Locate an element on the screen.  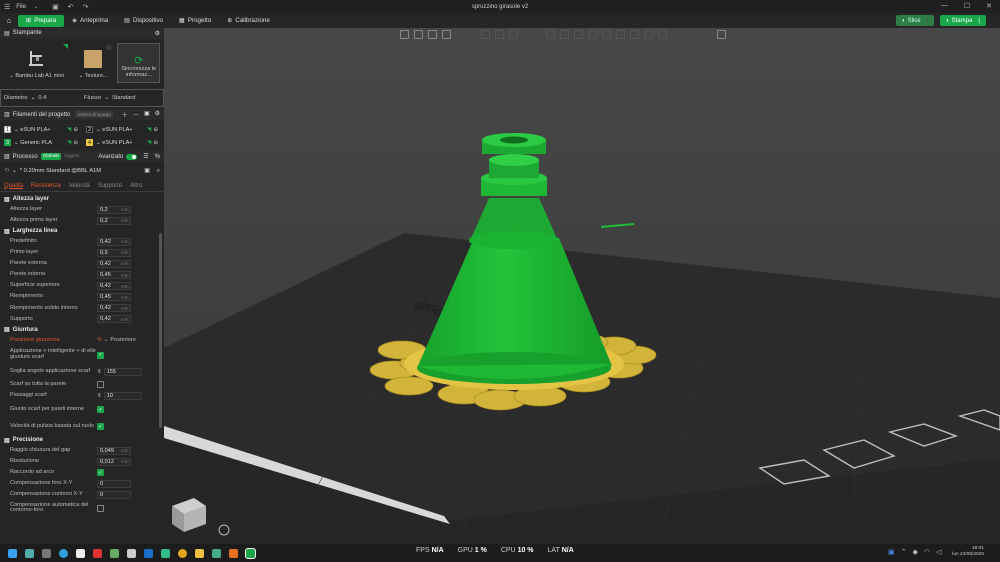
undo-icon: ↶ is located at coordinates (71, 7).